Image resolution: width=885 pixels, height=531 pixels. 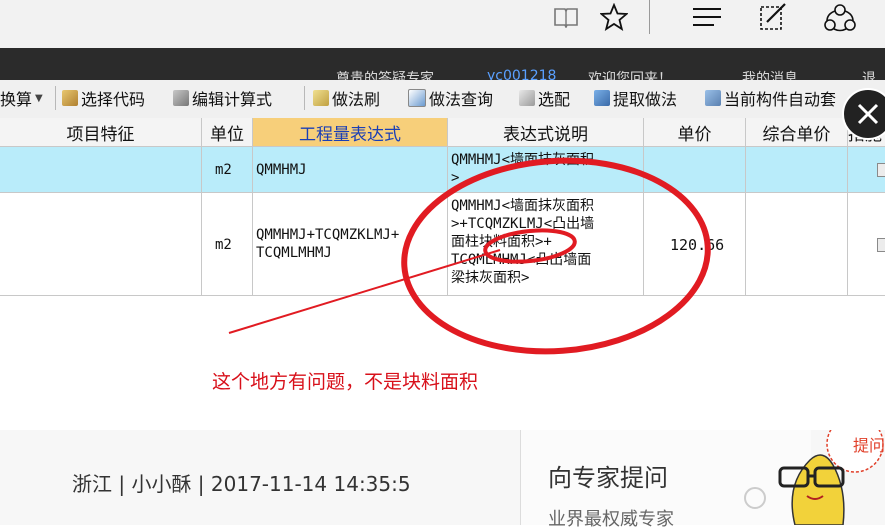 I want to click on ask-expert-title: 向专家提问, so click(x=608, y=475).